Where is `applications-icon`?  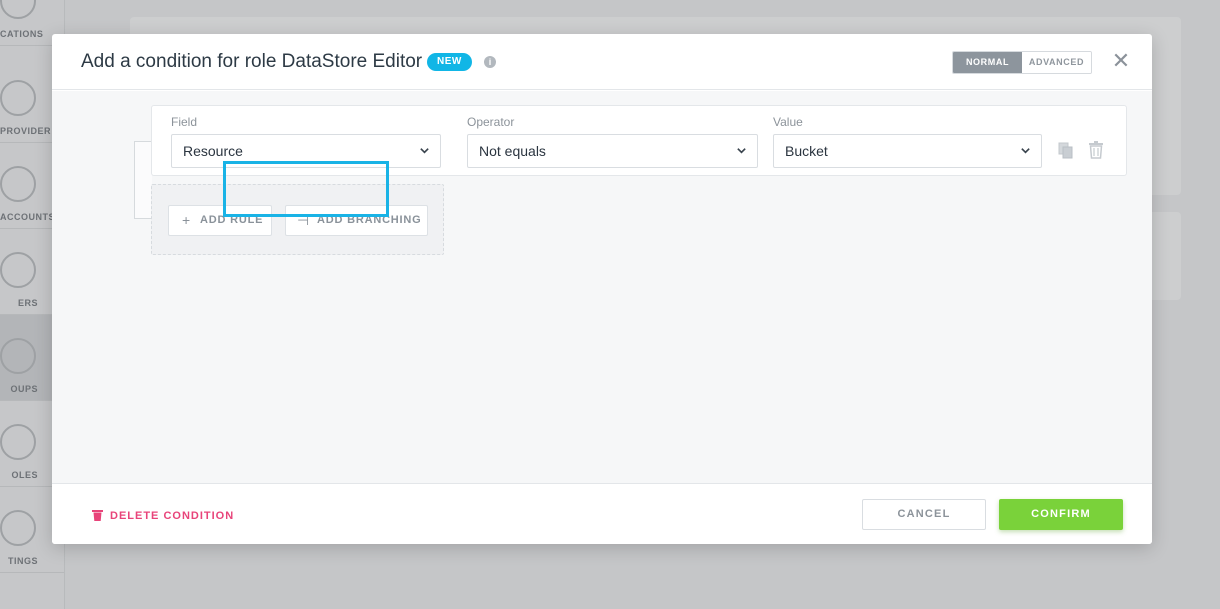
applications-icon is located at coordinates (18, 9).